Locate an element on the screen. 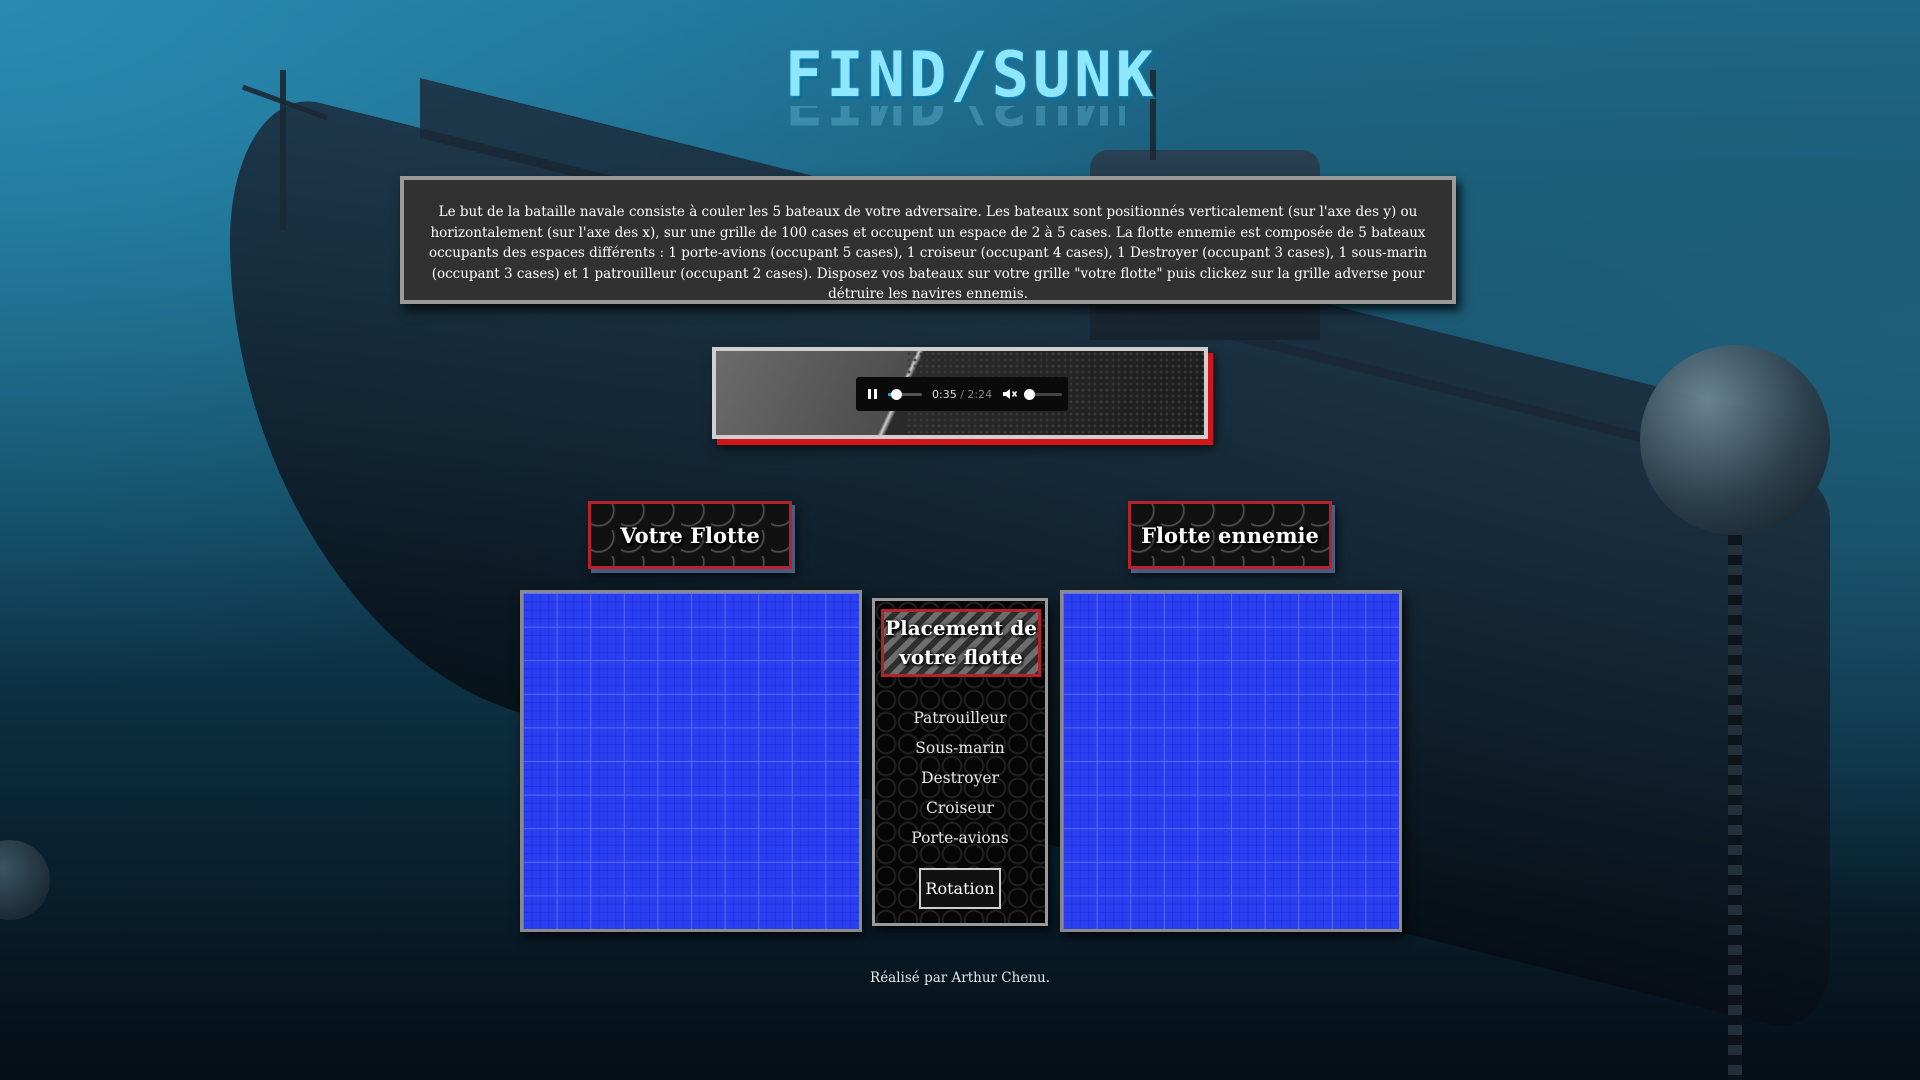  ship-item-porte-avions: Porte-avions is located at coordinates (960, 838).